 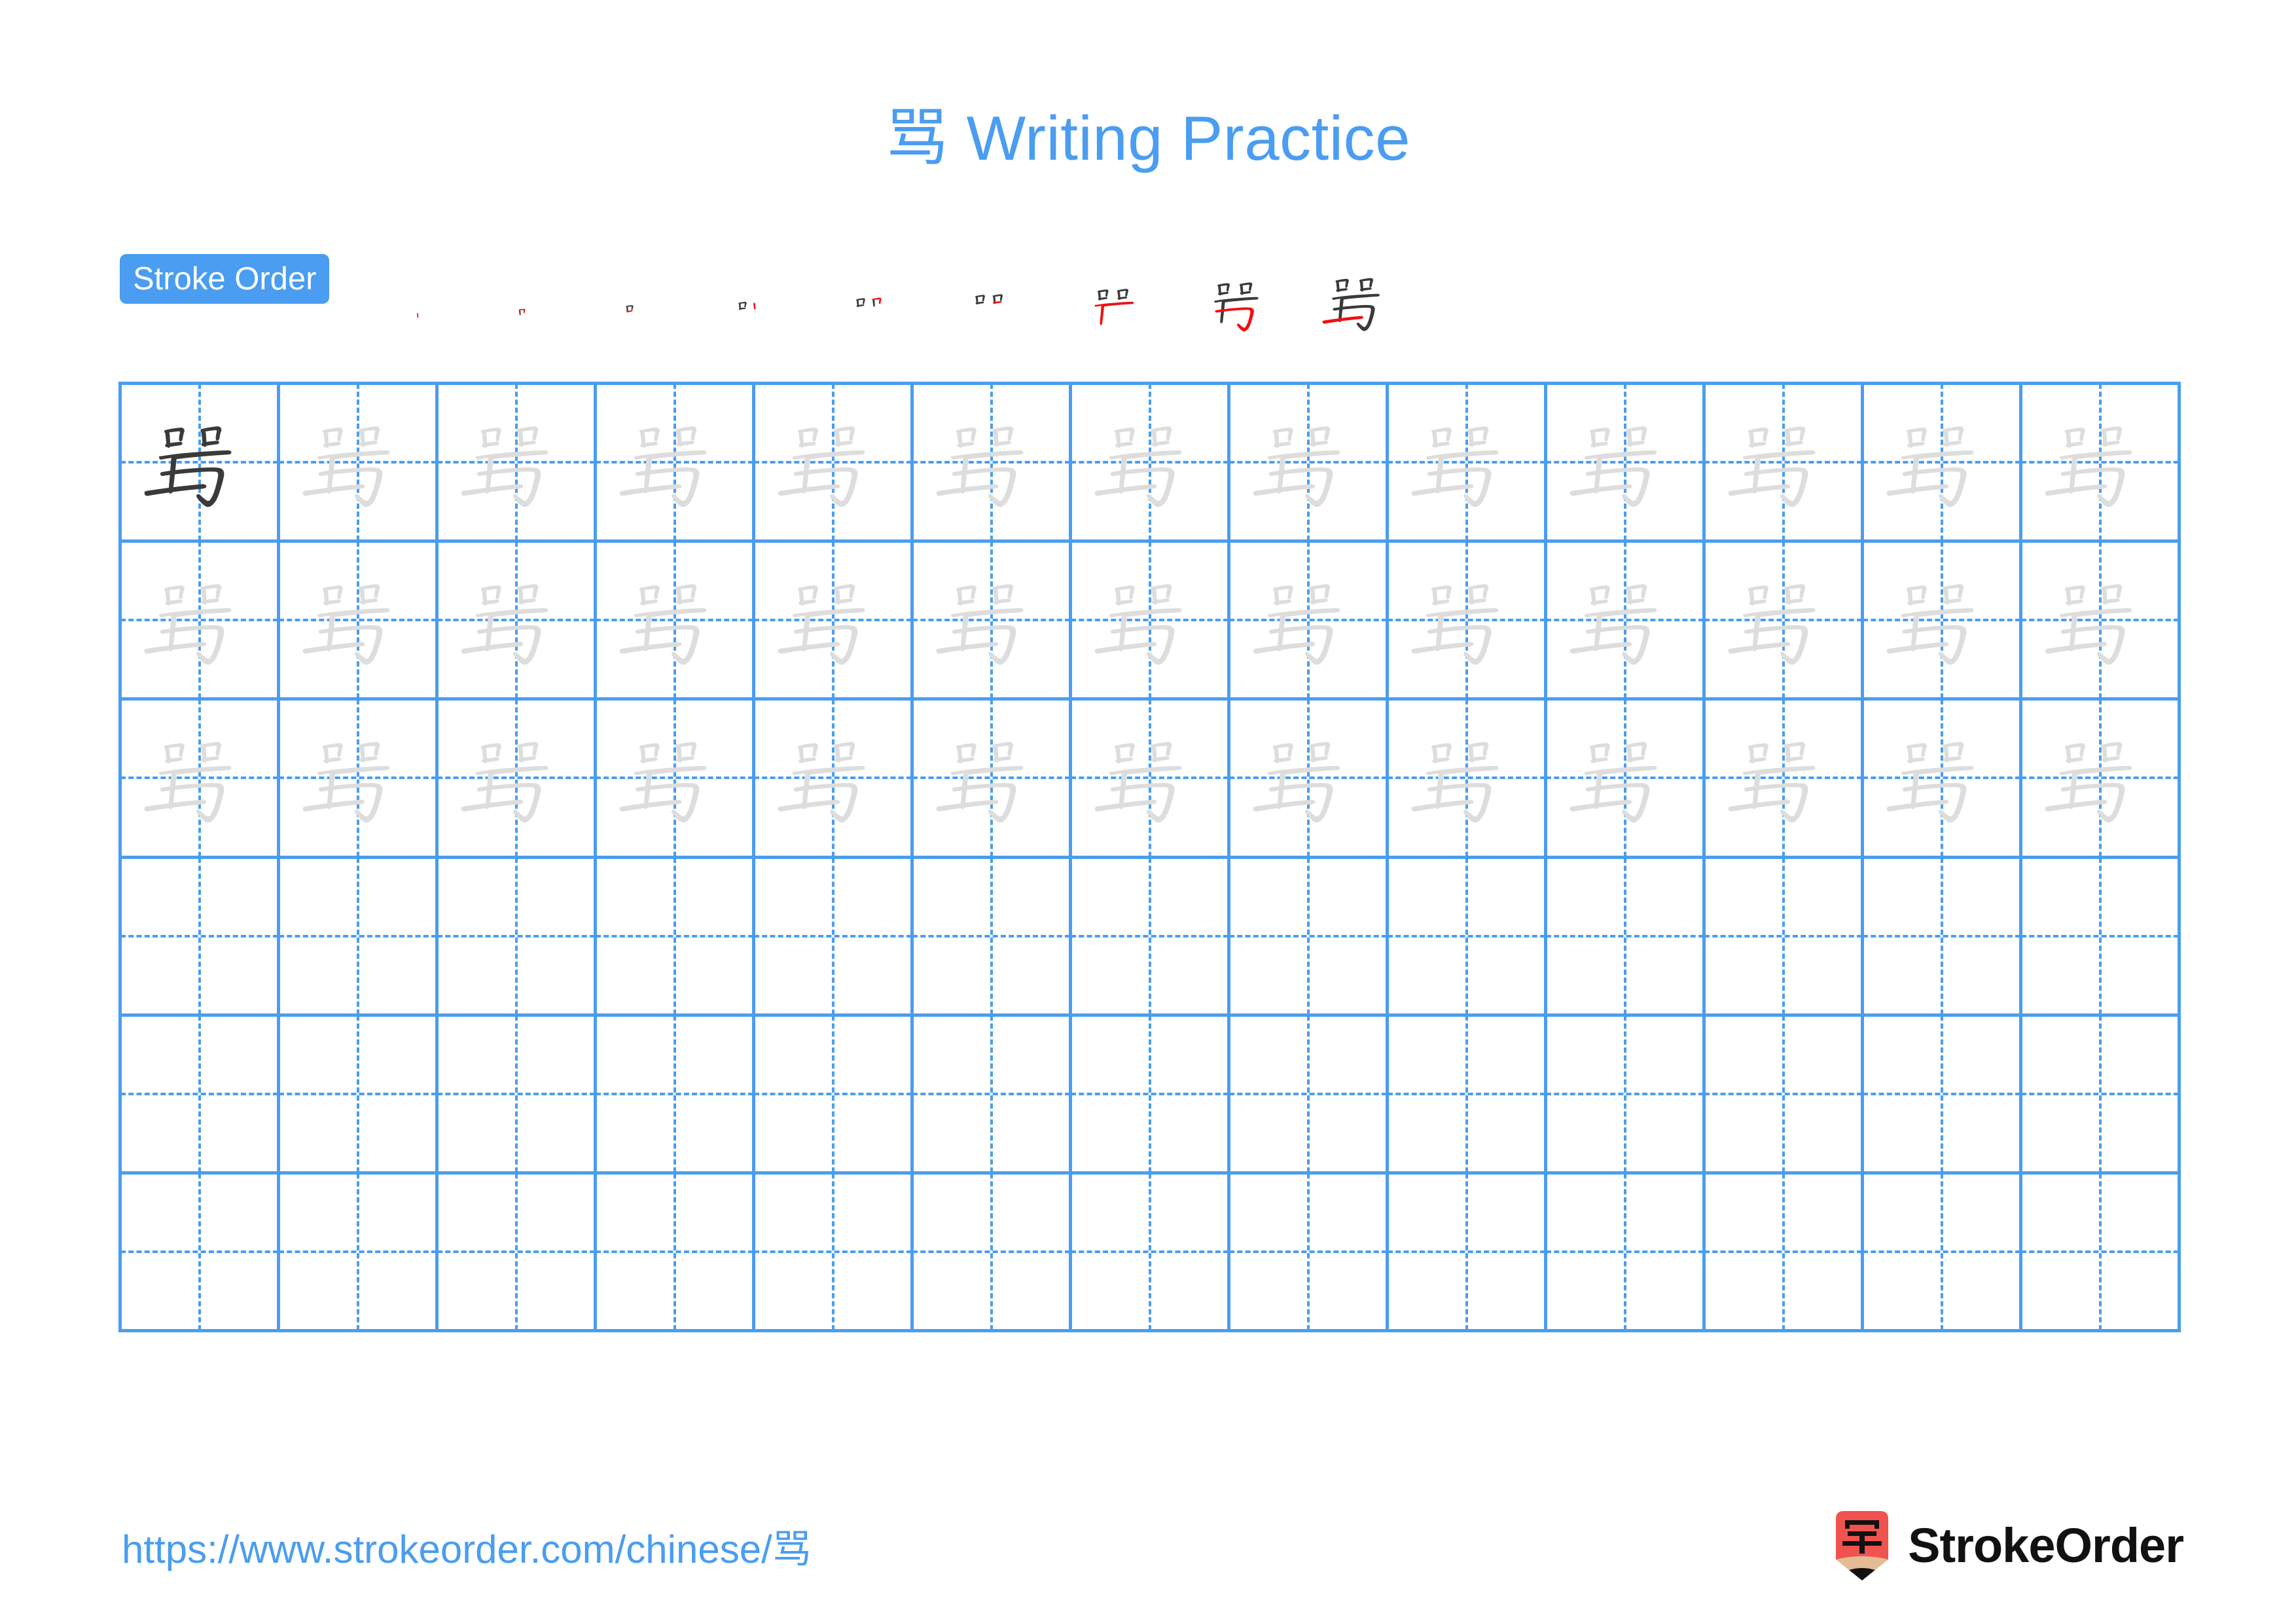 What do you see at coordinates (2046, 1545) in the screenshot?
I see `brand-name: StrokeOrder` at bounding box center [2046, 1545].